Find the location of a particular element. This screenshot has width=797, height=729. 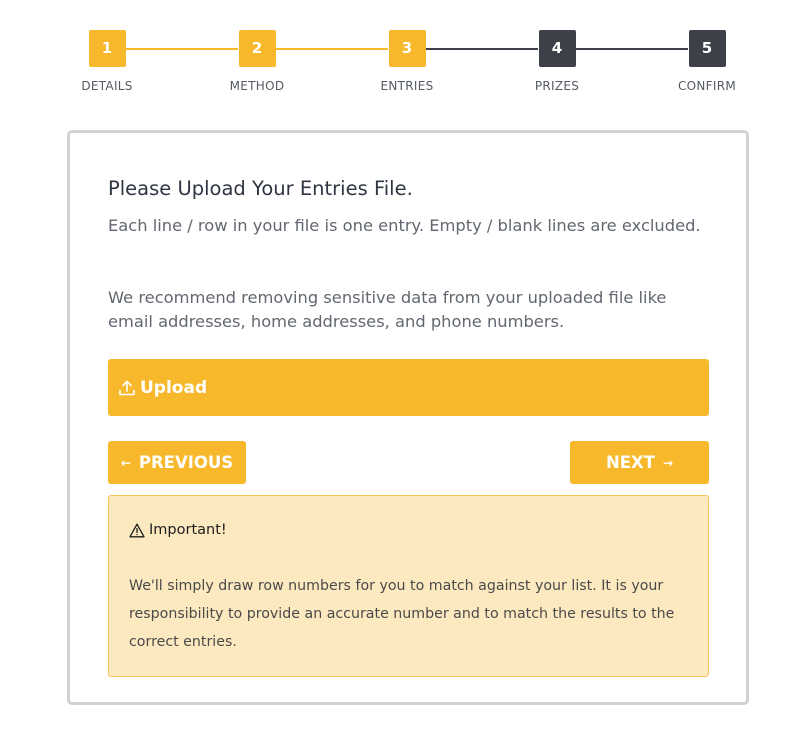

upload-label: Upload is located at coordinates (174, 387).